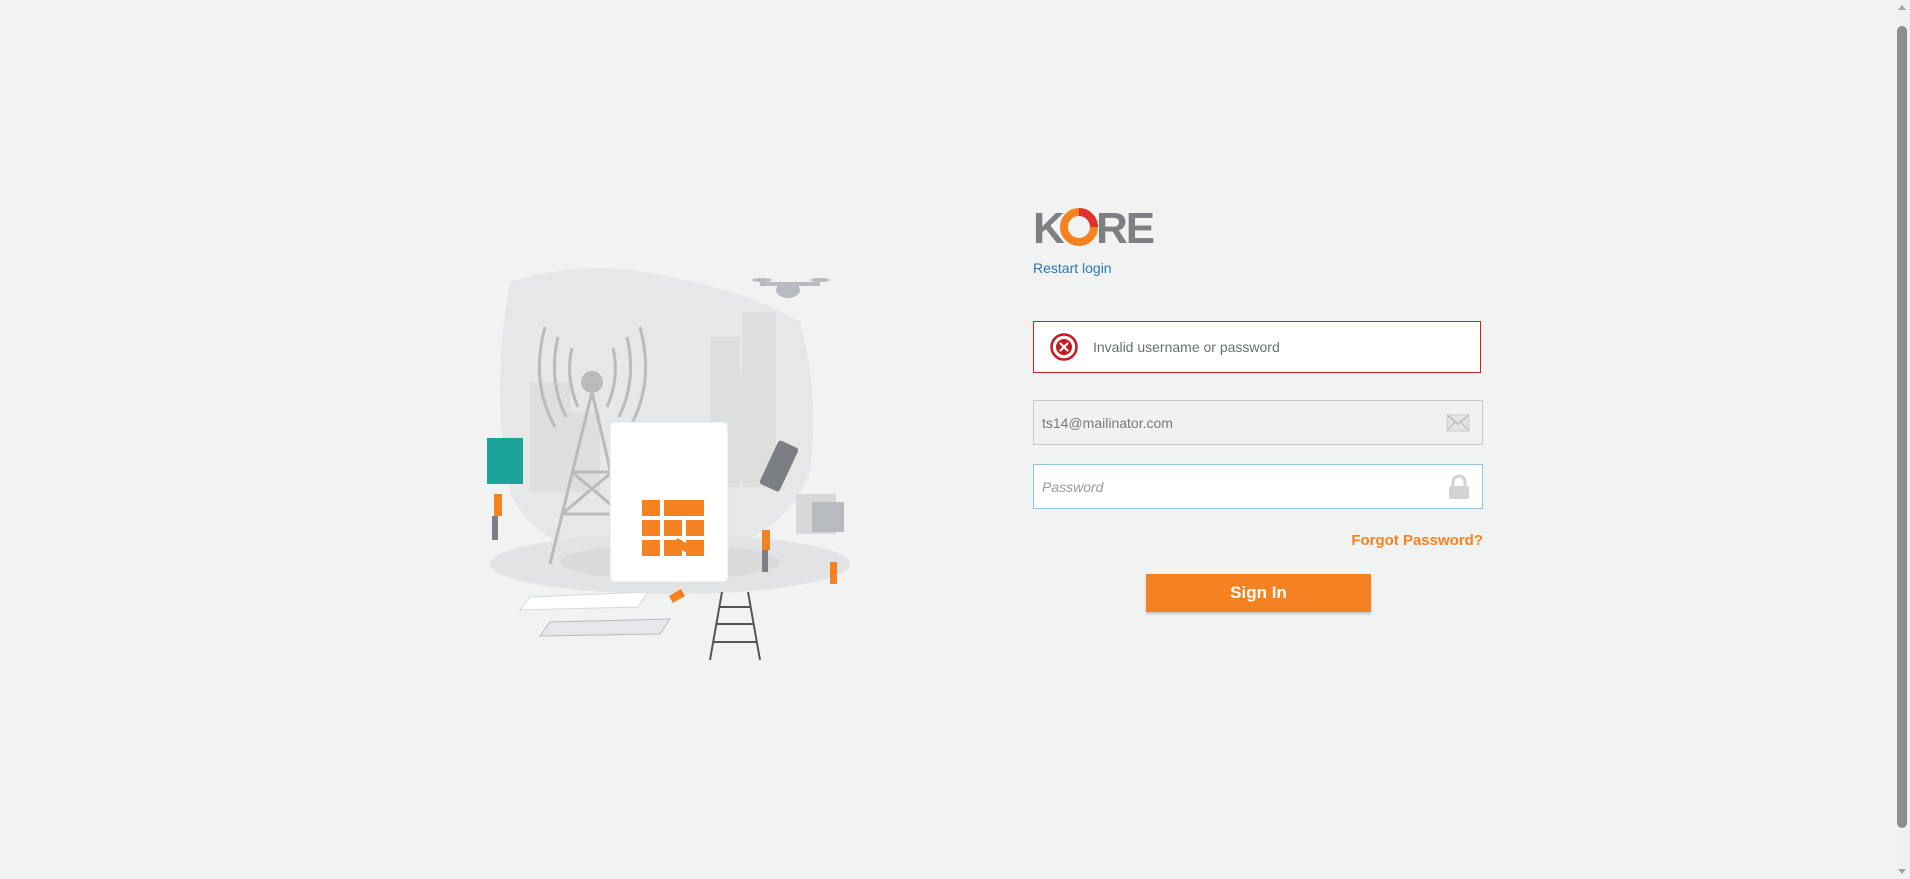  What do you see at coordinates (1094, 227) in the screenshot?
I see `kore-logo-graphic: K RE` at bounding box center [1094, 227].